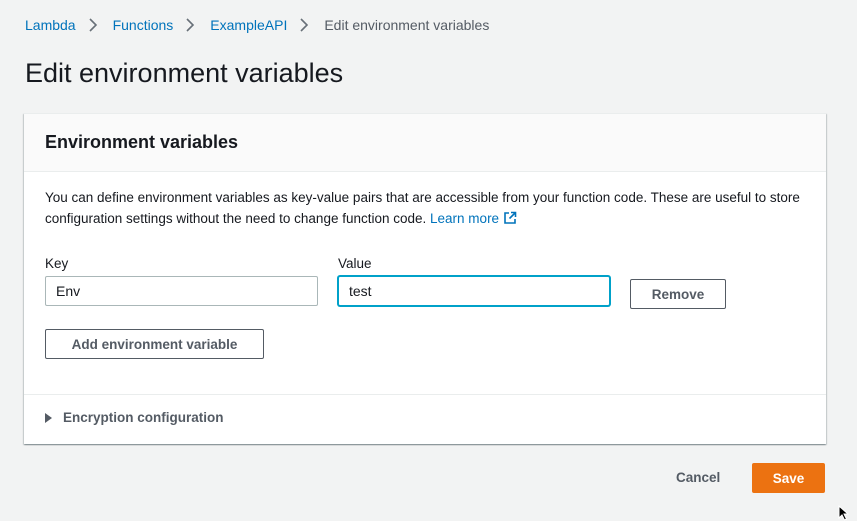 This screenshot has width=857, height=521. I want to click on encryption-configuration-expander: Encryption configuration, so click(134, 417).